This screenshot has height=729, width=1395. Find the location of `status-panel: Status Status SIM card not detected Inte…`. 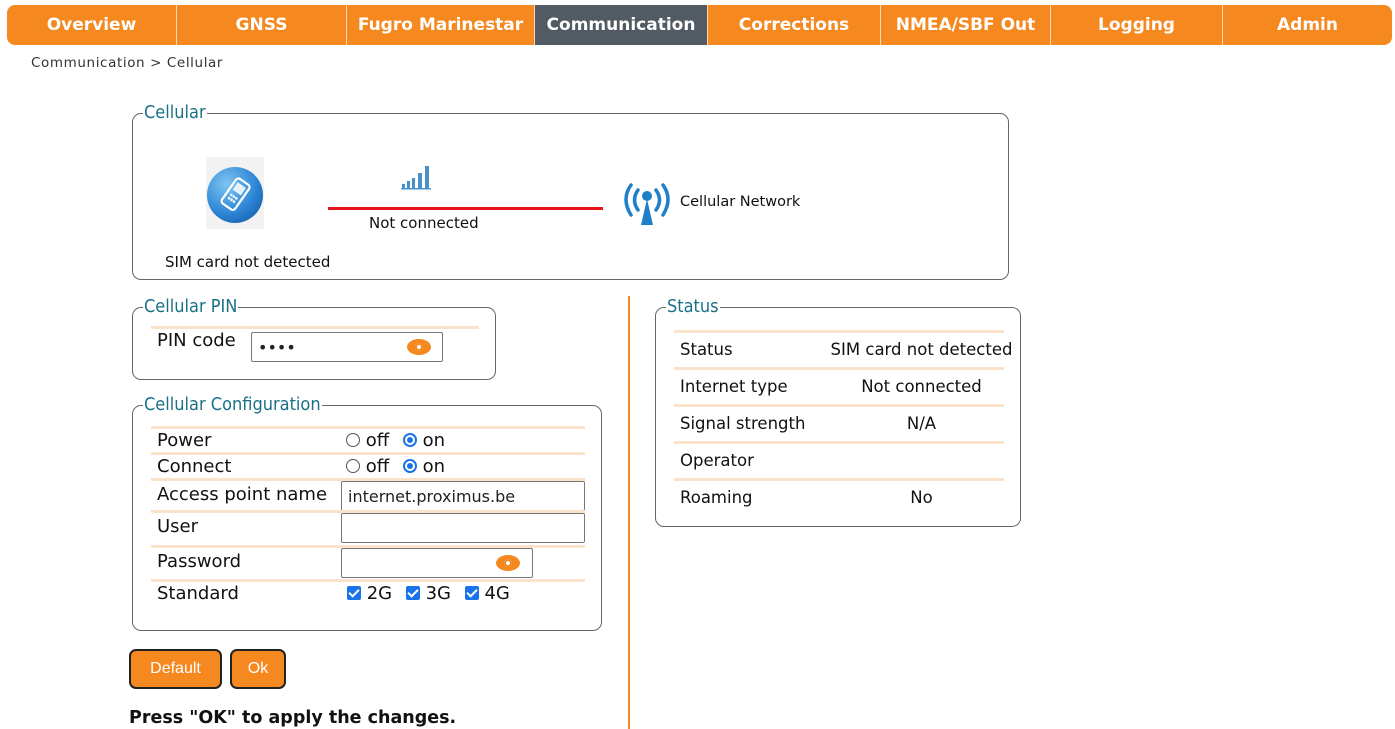

status-panel: Status Status SIM card not detected Inte… is located at coordinates (838, 412).